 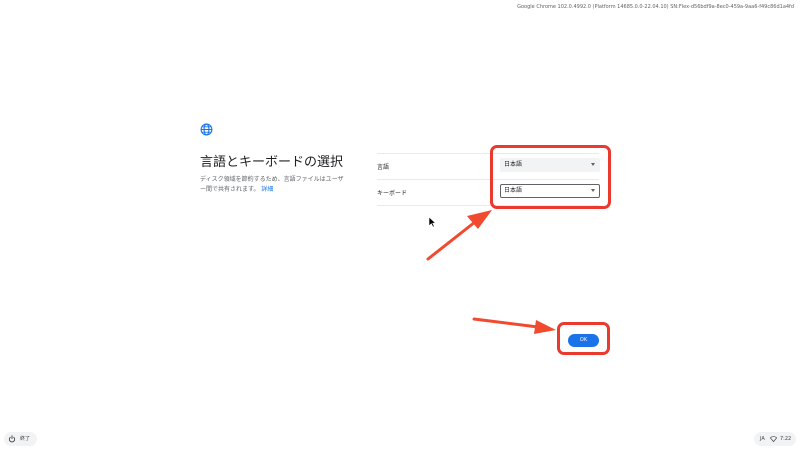 What do you see at coordinates (272, 162) in the screenshot?
I see `page-title: 言語とキーボードの選択` at bounding box center [272, 162].